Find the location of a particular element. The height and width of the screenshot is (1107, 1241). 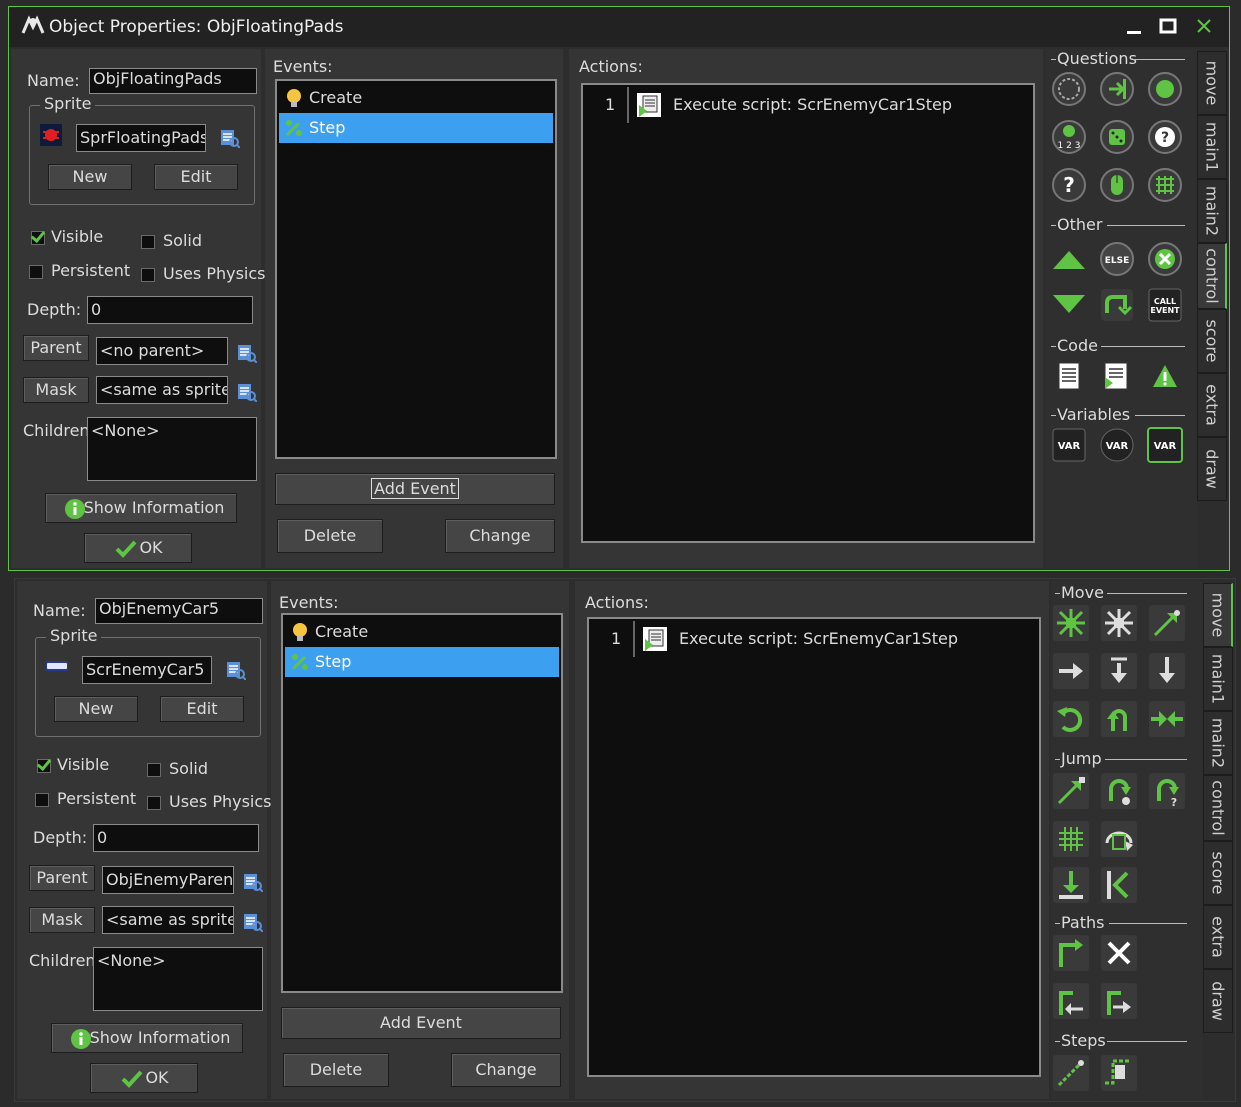

wrap-screen-icon is located at coordinates (1119, 839).